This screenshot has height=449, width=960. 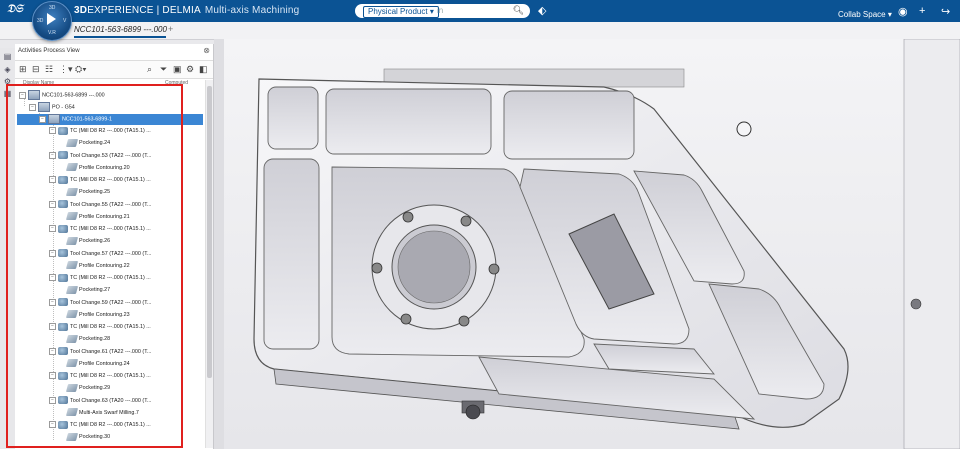 What do you see at coordinates (7, 70) in the screenshot?
I see `resource-icon: ◈` at bounding box center [7, 70].